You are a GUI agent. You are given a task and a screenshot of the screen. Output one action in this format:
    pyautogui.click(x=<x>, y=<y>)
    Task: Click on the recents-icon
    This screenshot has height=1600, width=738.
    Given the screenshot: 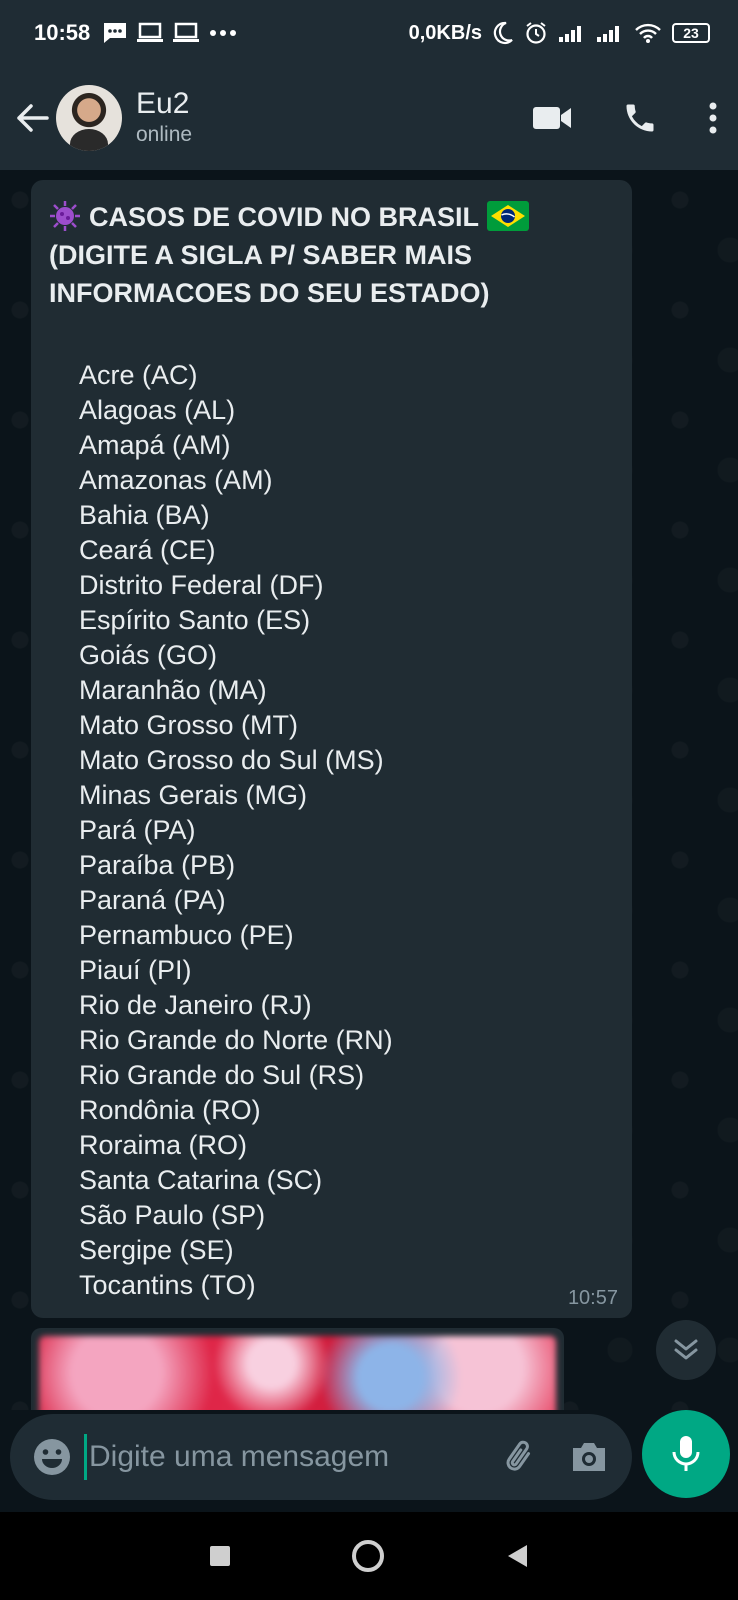 What is the action you would take?
    pyautogui.click(x=220, y=1556)
    